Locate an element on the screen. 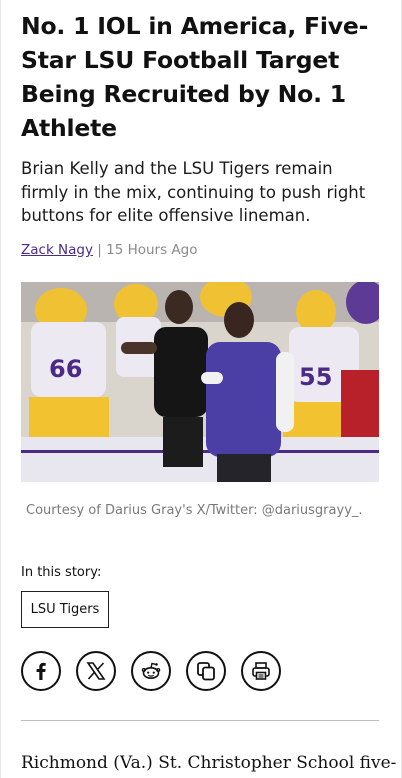 The image size is (402, 778). facebook-share-button is located at coordinates (41, 671).